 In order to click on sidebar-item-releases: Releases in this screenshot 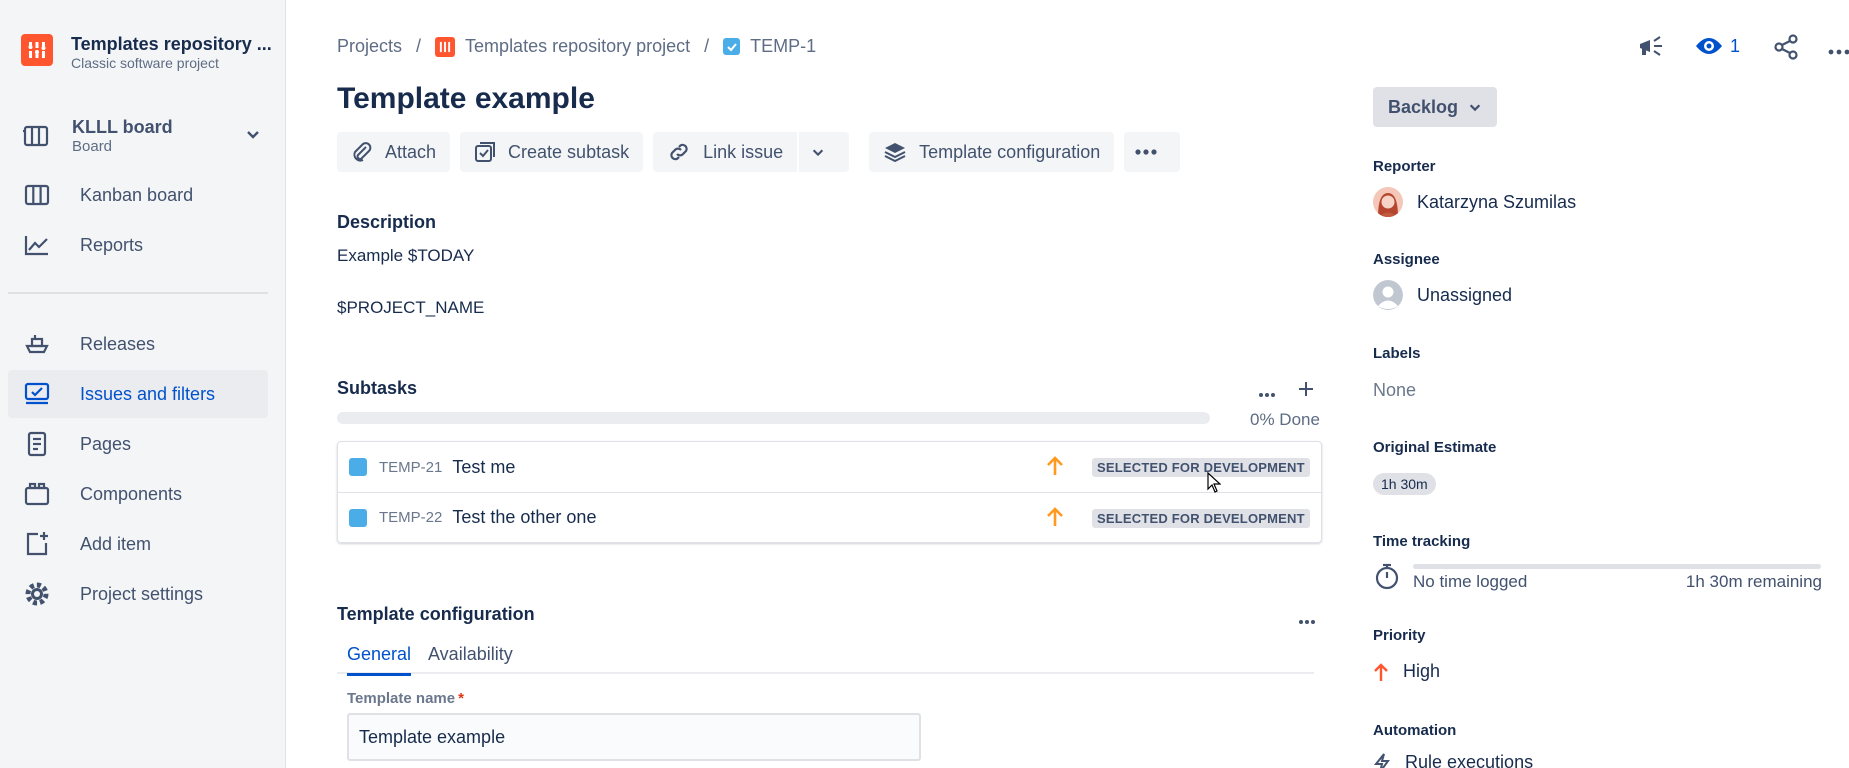, I will do `click(138, 344)`.